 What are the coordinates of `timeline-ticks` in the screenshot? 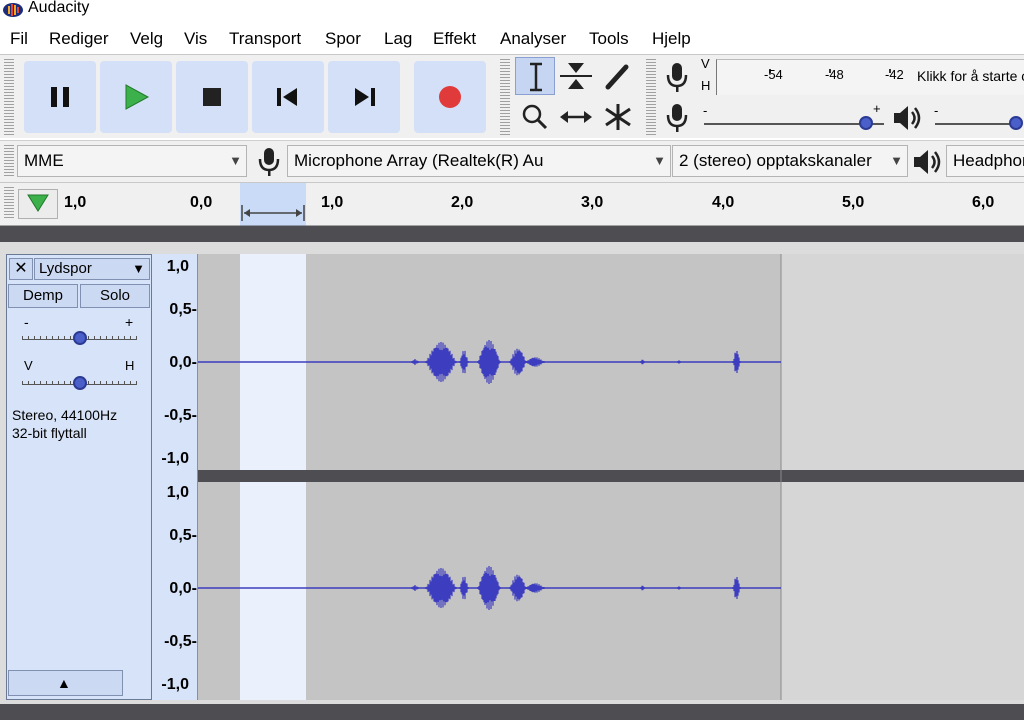 It's located at (512, 205).